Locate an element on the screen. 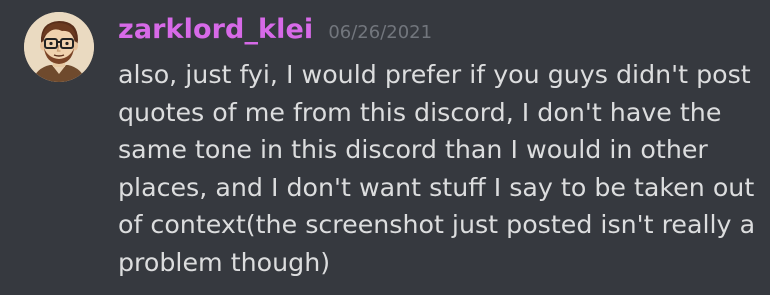  message-timestamp: 06/26/2021 is located at coordinates (380, 32).